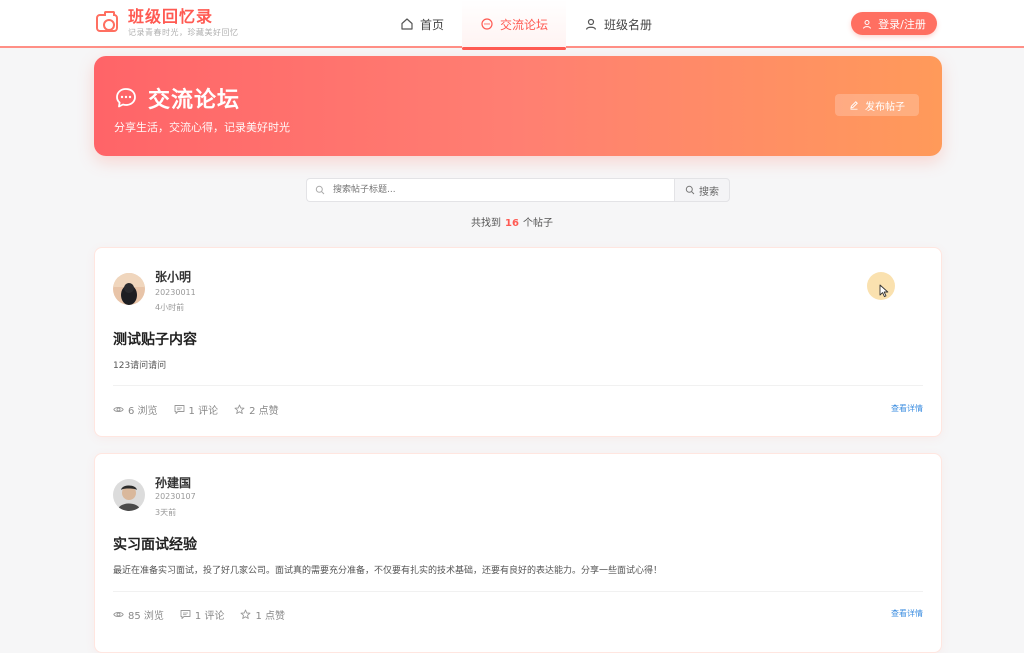  I want to click on top-navbar: 班级回忆录 记录青春时光，珍藏美好回忆 首页 交流论坛 班级名册 登录/注册, so click(512, 25).